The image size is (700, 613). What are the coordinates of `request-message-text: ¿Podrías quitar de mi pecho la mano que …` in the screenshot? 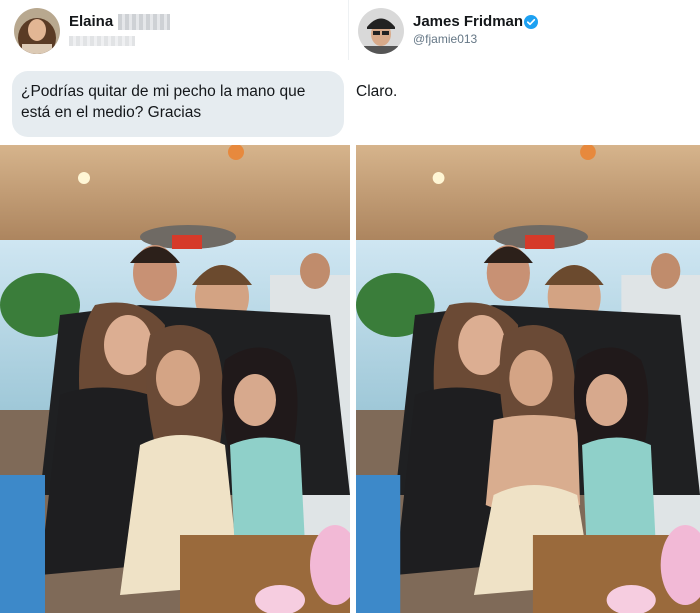 It's located at (163, 102).